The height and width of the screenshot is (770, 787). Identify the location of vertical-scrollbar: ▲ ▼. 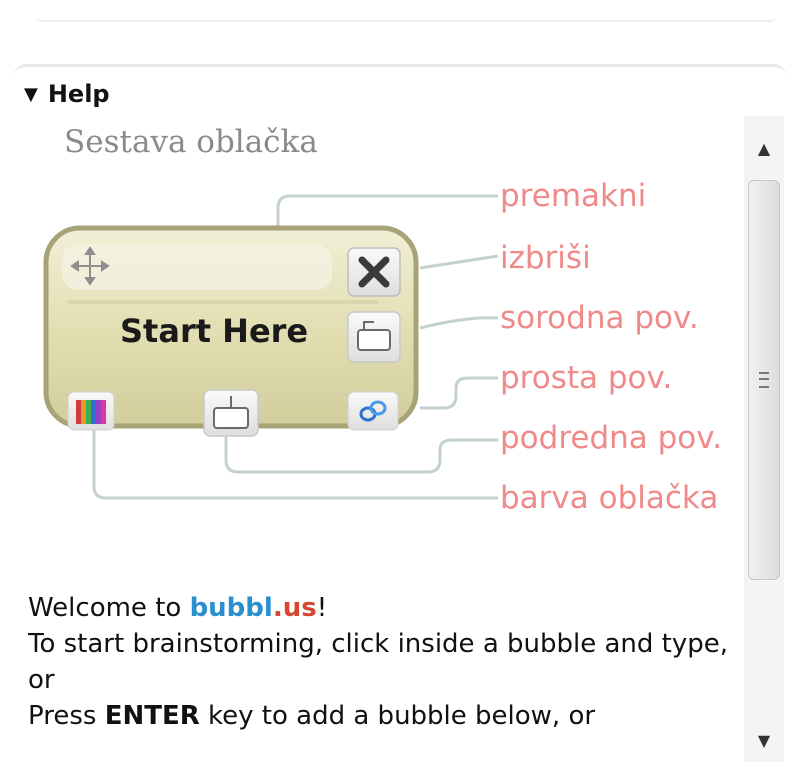
(764, 439).